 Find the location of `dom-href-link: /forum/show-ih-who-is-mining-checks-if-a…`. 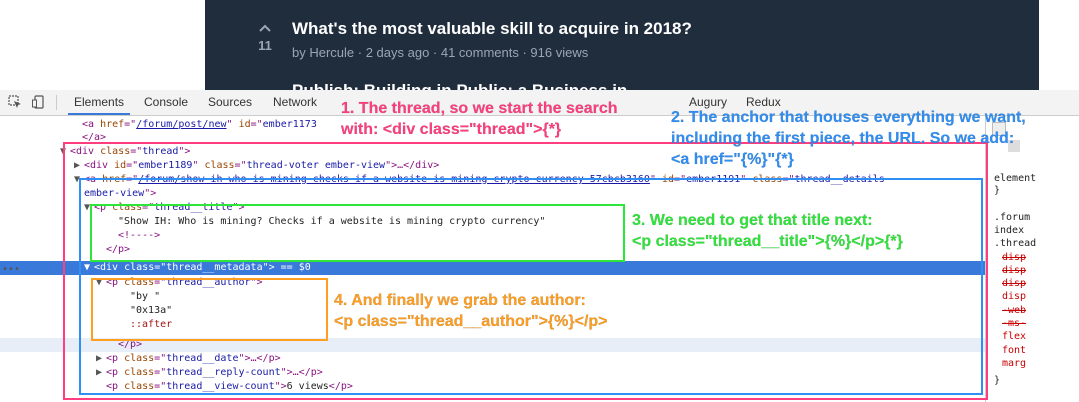

dom-href-link: /forum/show-ih-who-is-mining-checks-if-a… is located at coordinates (394, 179).